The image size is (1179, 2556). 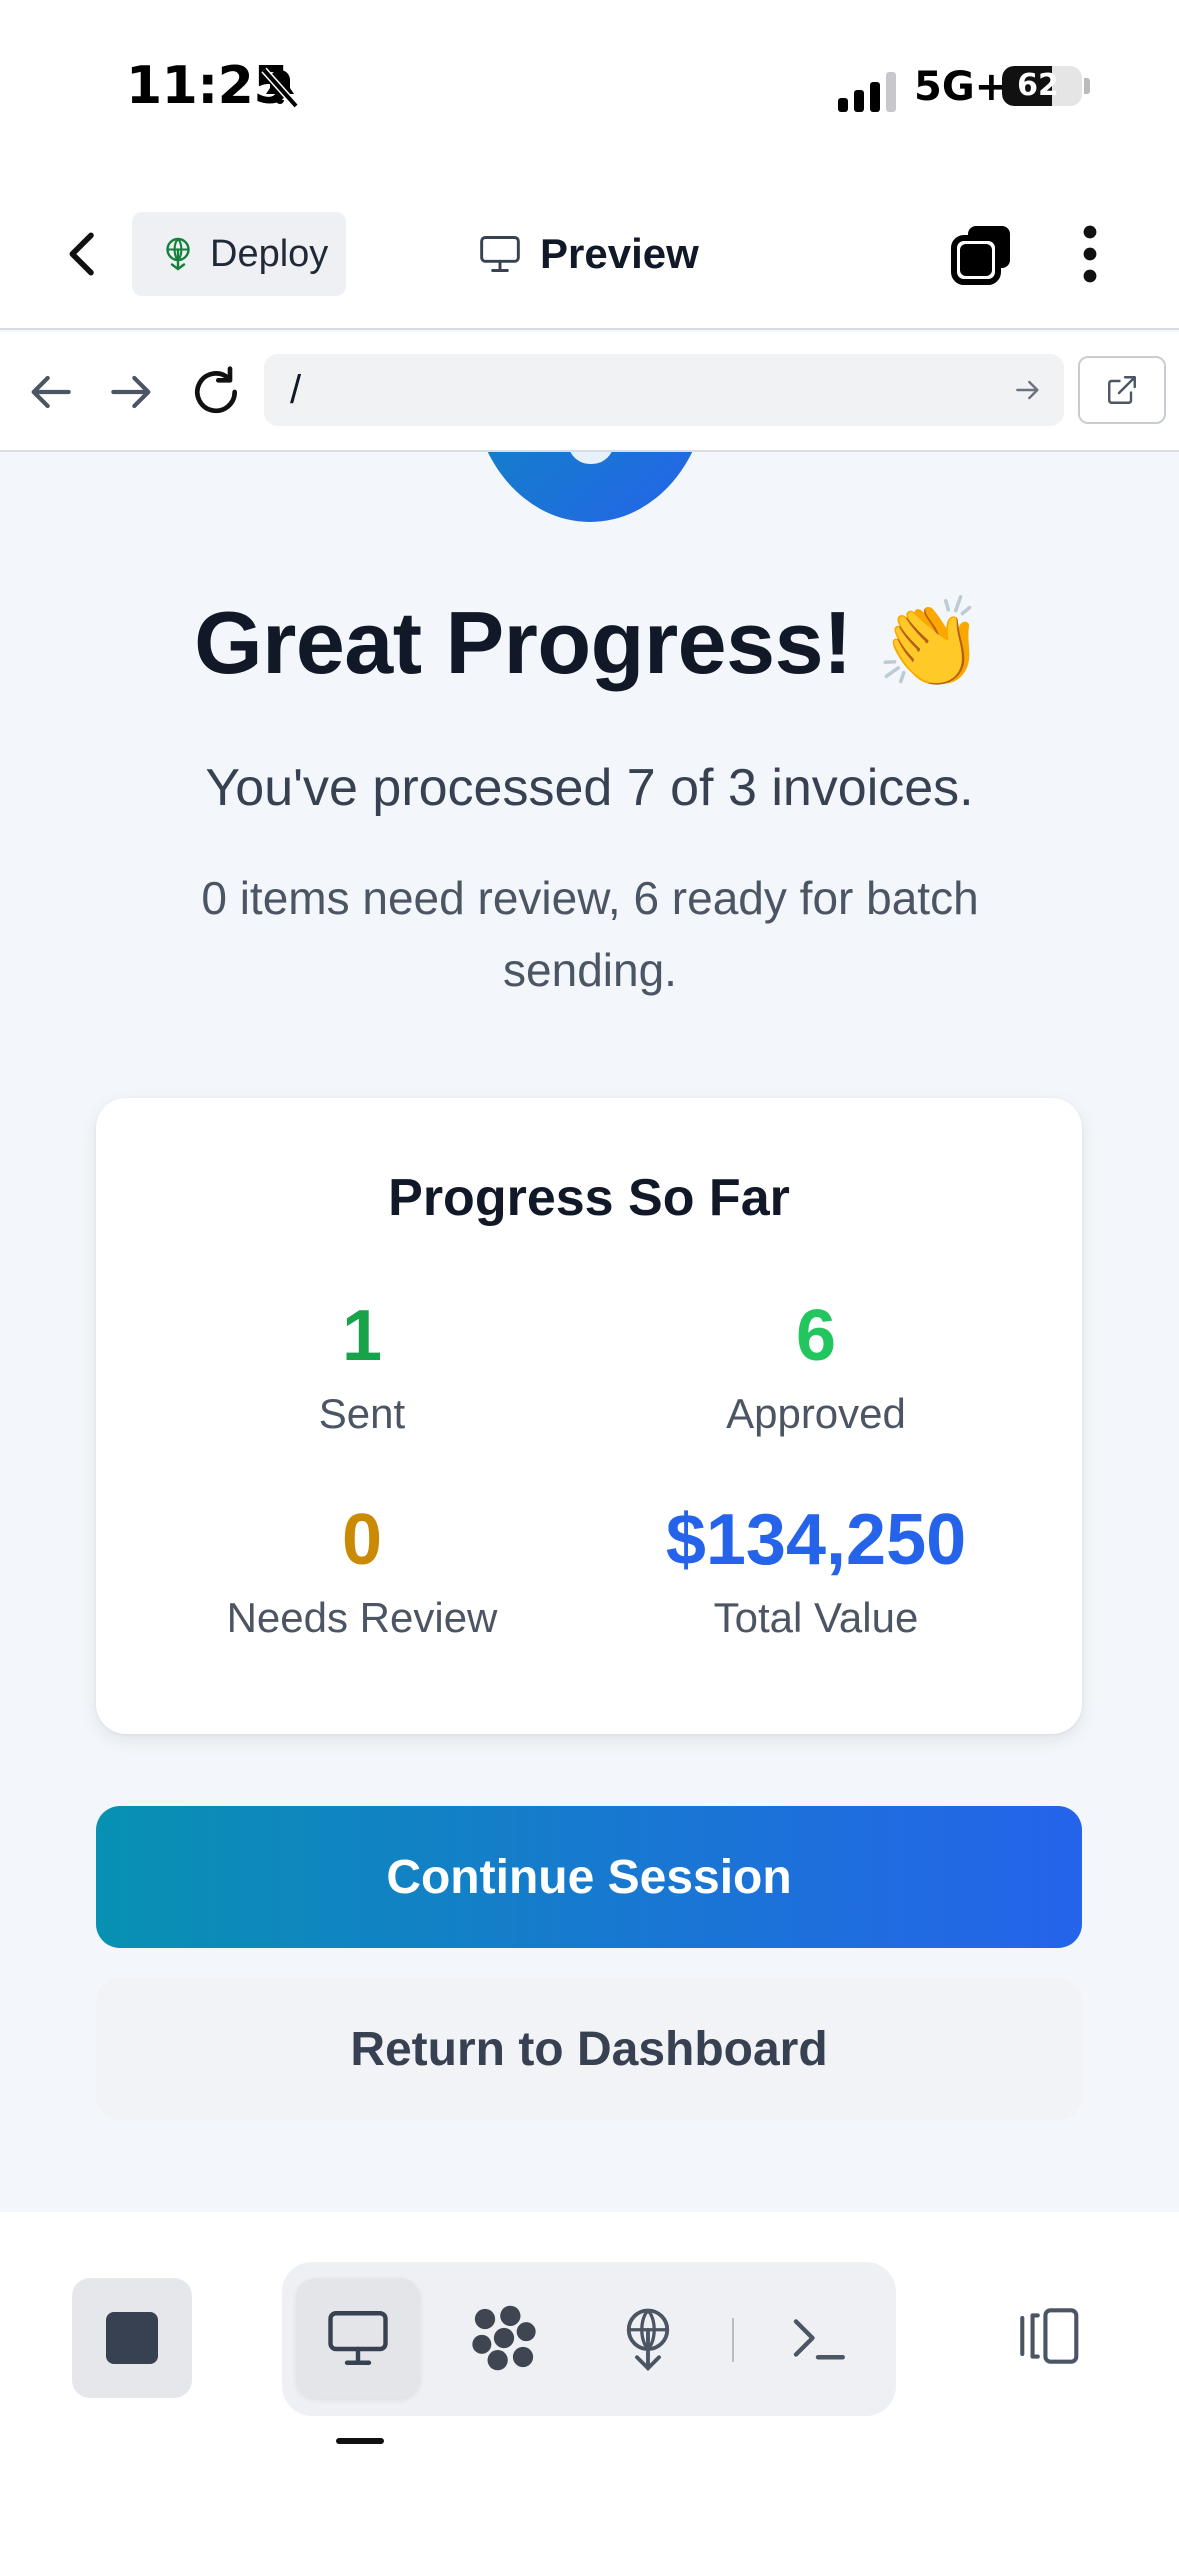 I want to click on code-view-button, so click(x=504, y=2338).